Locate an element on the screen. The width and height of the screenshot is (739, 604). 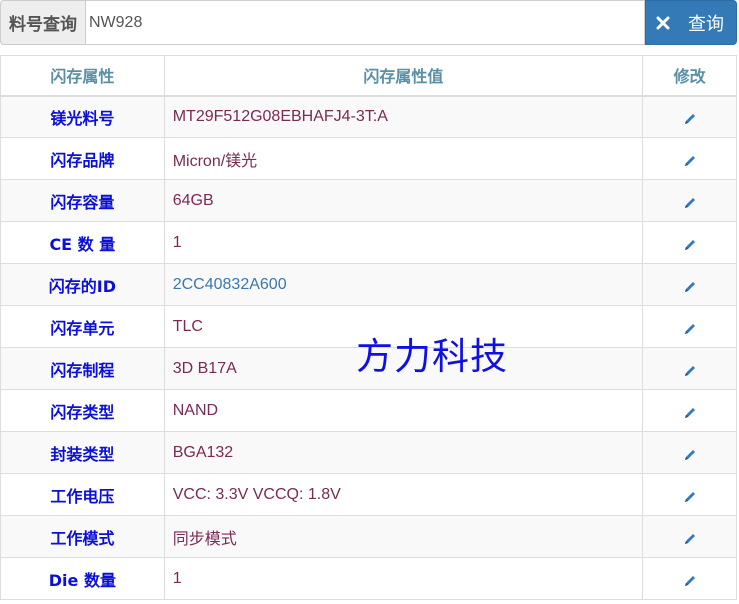
attribute-value: 同步模式 is located at coordinates (403, 536).